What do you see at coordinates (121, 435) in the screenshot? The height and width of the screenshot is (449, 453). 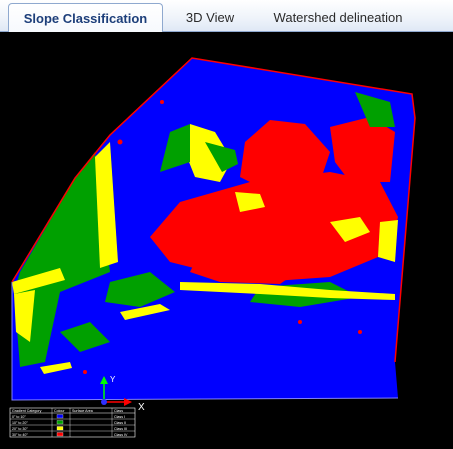 I see `legend-row-class: Class IV` at bounding box center [121, 435].